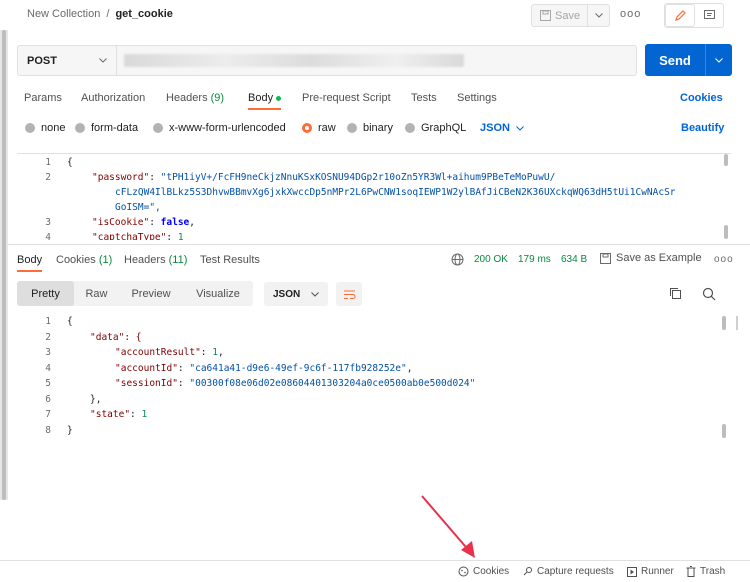 The height and width of the screenshot is (582, 750). I want to click on json-key: "accountResult", so click(158, 352).